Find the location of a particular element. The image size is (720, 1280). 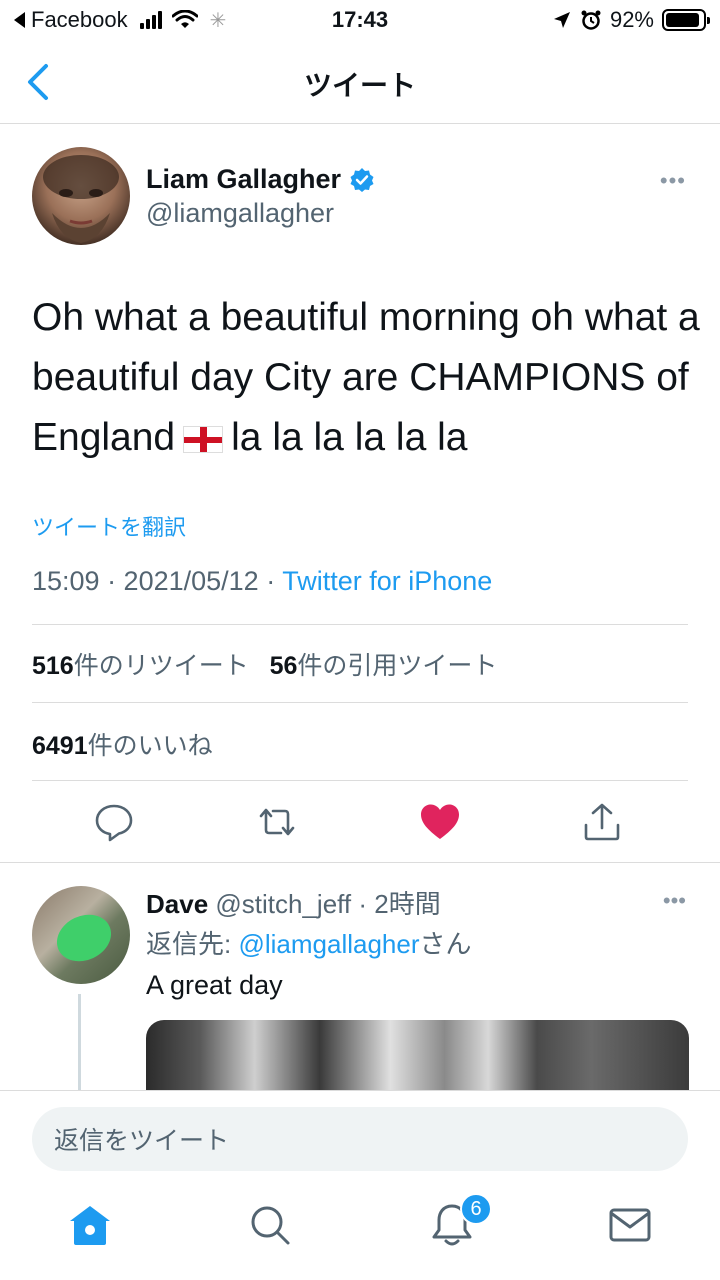

nav-header: ツイート is located at coordinates (360, 82).